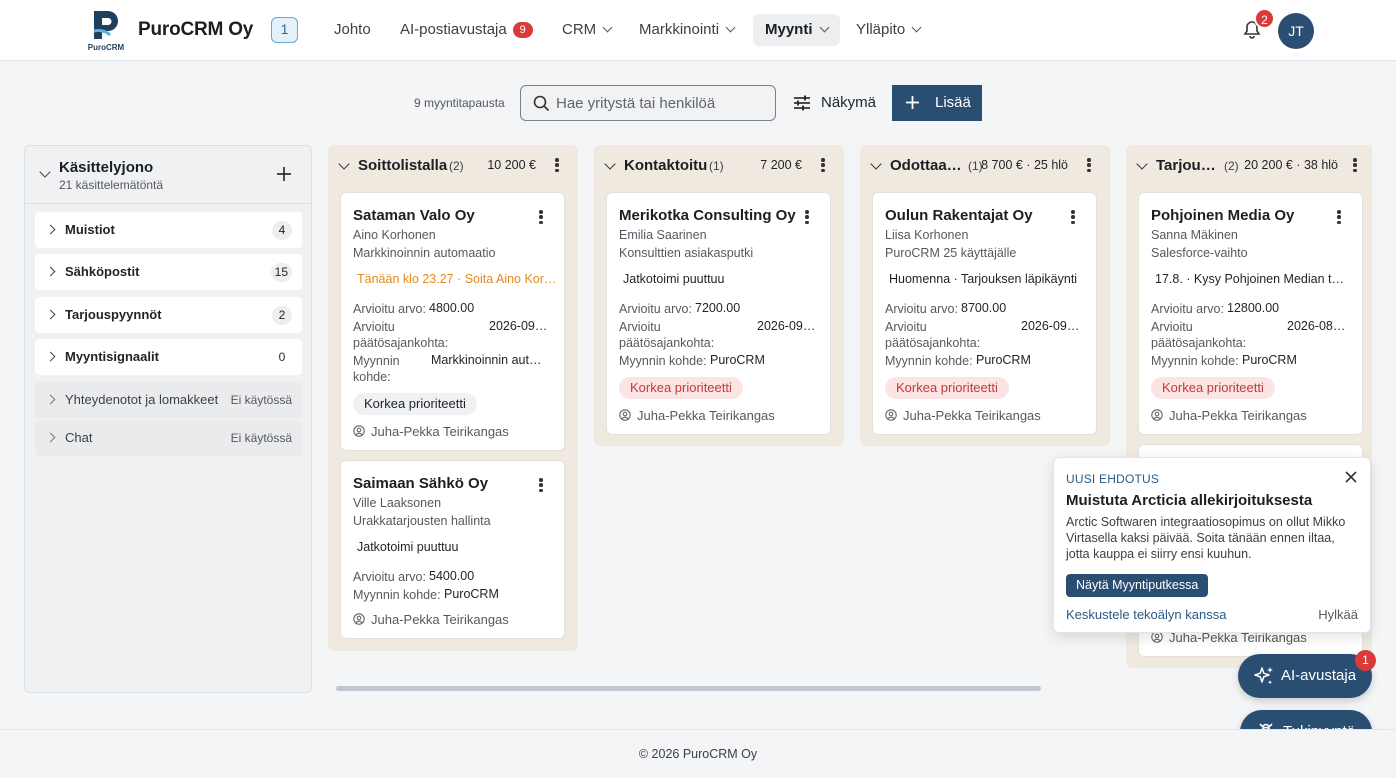 This screenshot has height=778, width=1396. What do you see at coordinates (142, 399) in the screenshot?
I see `queue-item-label: Yhteydenotot ja lomakkeet` at bounding box center [142, 399].